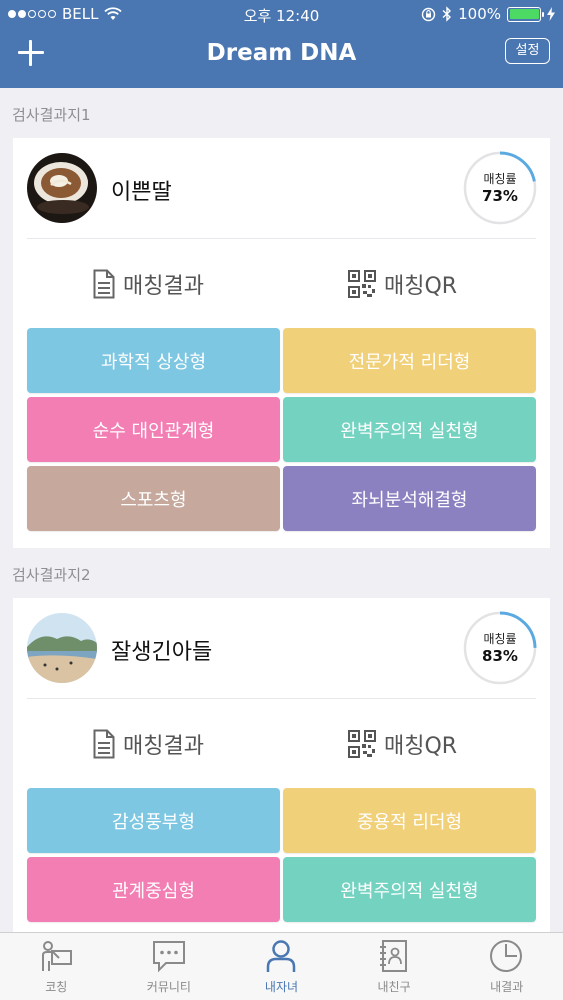 This screenshot has height=1000, width=563. Describe the element at coordinates (51, 575) in the screenshot. I see `section-label-2: 검사결과지2` at that location.